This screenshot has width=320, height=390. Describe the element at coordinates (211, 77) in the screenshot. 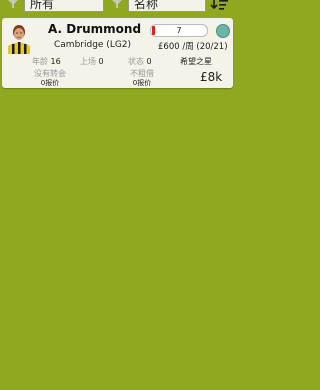

I see `player-value: £8k` at that location.